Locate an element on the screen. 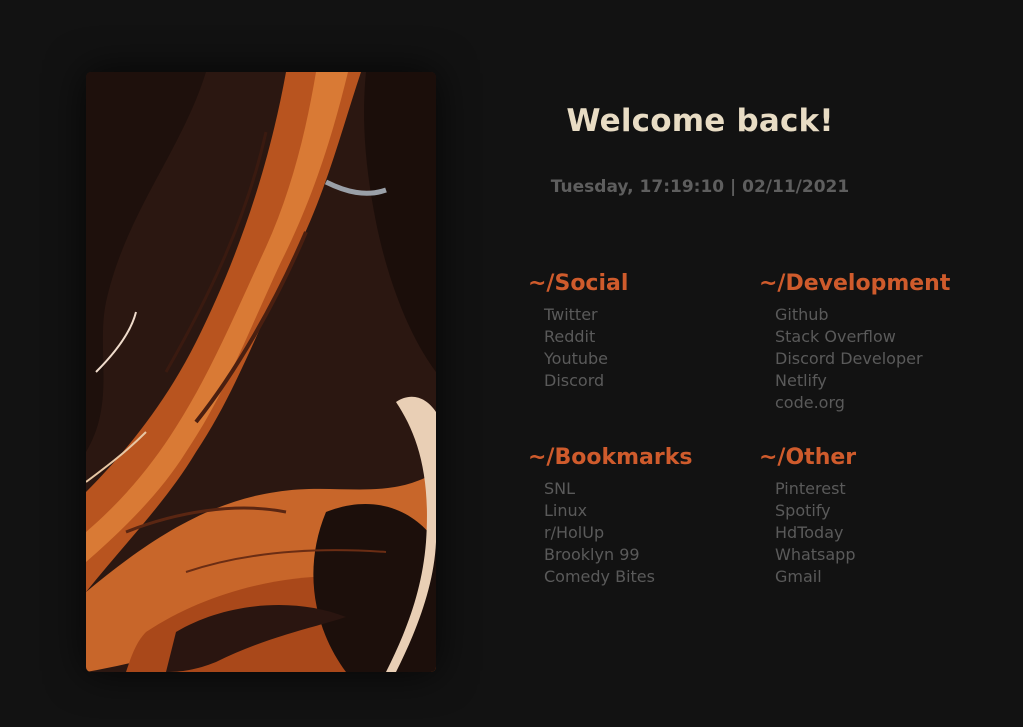 Image resolution: width=1023 pixels, height=727 pixels. link-twitter: Twitter is located at coordinates (646, 315).